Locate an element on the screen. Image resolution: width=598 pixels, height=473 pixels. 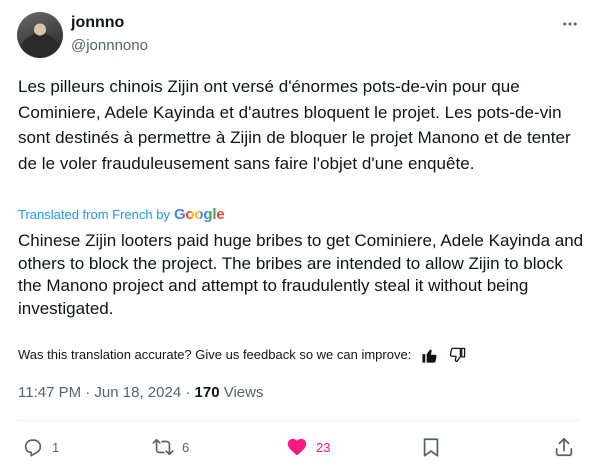
tweet-metadata: 11:47 PM · Jun 18, 2024 · 170 Views is located at coordinates (140, 393).